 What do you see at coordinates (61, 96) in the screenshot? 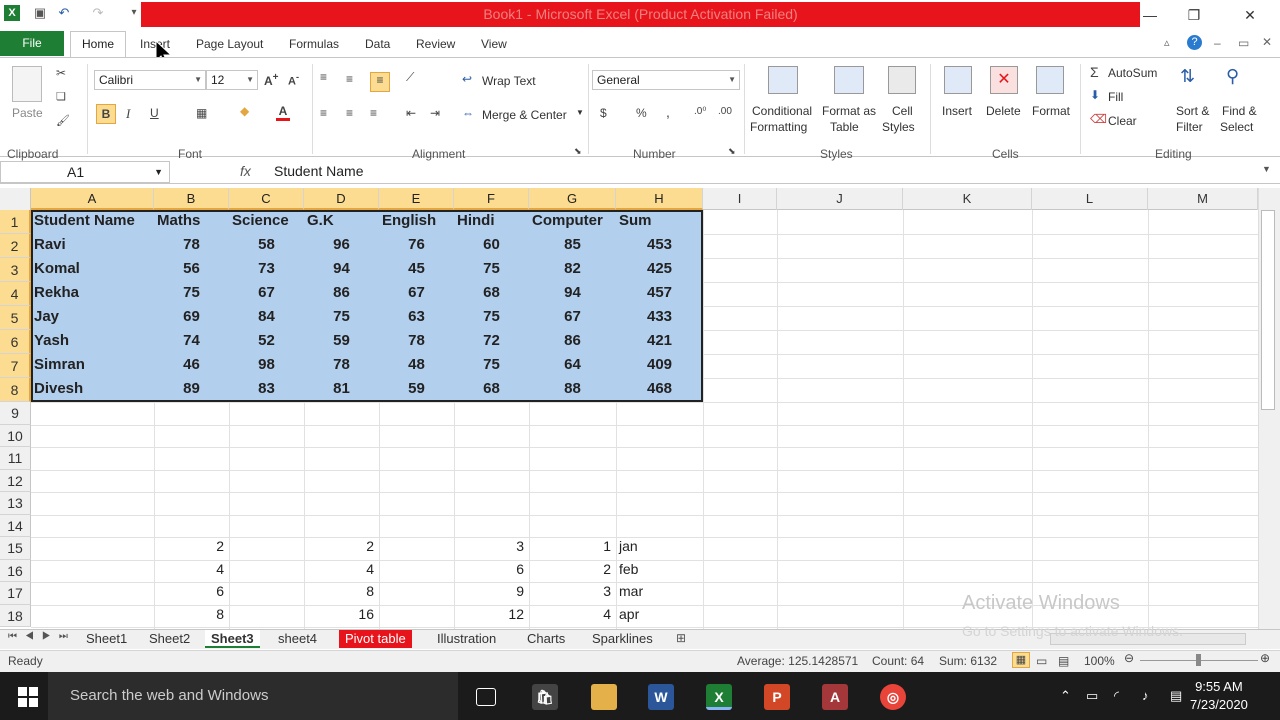
I see `copy-icon: ❏` at bounding box center [61, 96].